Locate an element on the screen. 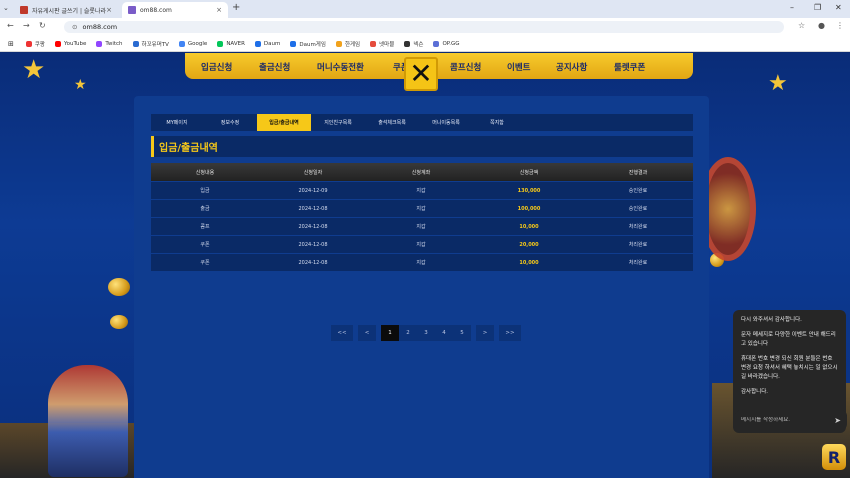  site-info-icon: ⊙ is located at coordinates (74, 27).